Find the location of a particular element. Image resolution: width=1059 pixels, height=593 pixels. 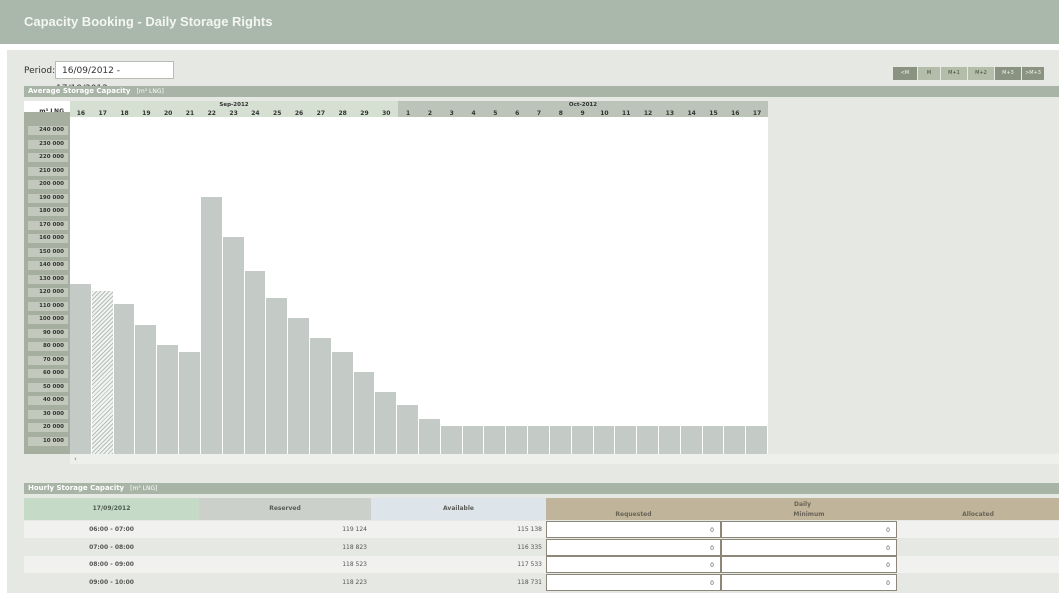

day-tick-label: 30 is located at coordinates (386, 113).